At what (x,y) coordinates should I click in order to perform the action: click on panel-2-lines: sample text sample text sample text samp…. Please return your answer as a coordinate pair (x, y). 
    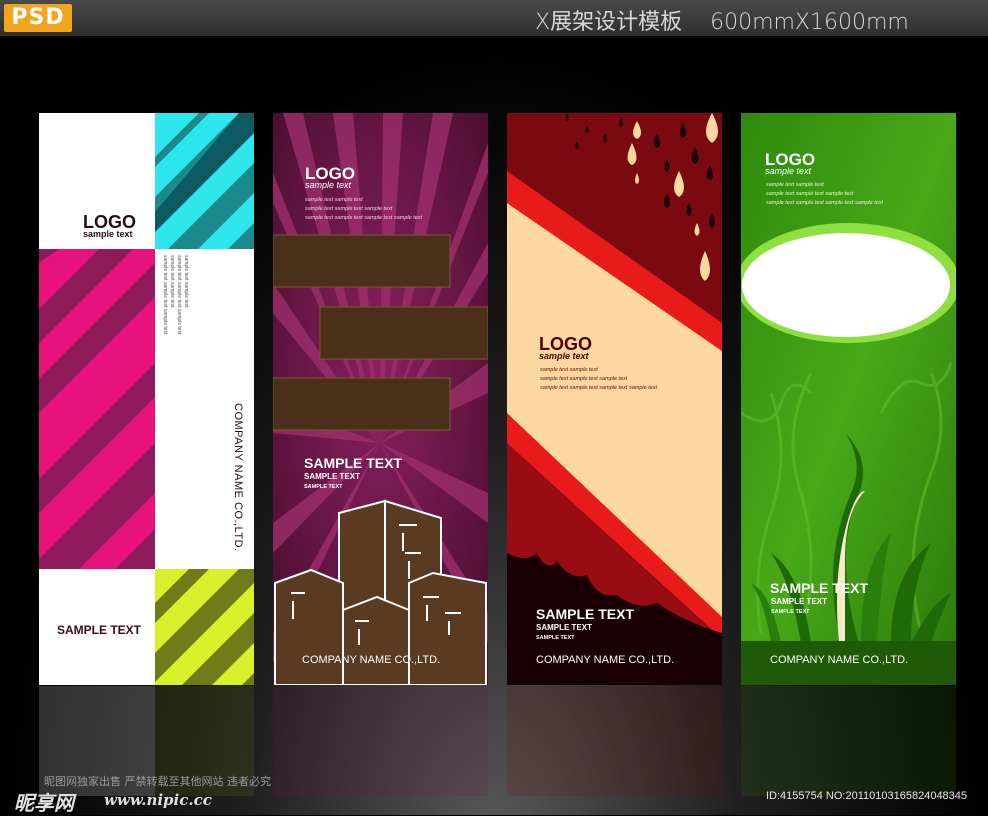
    Looking at the image, I should click on (363, 209).